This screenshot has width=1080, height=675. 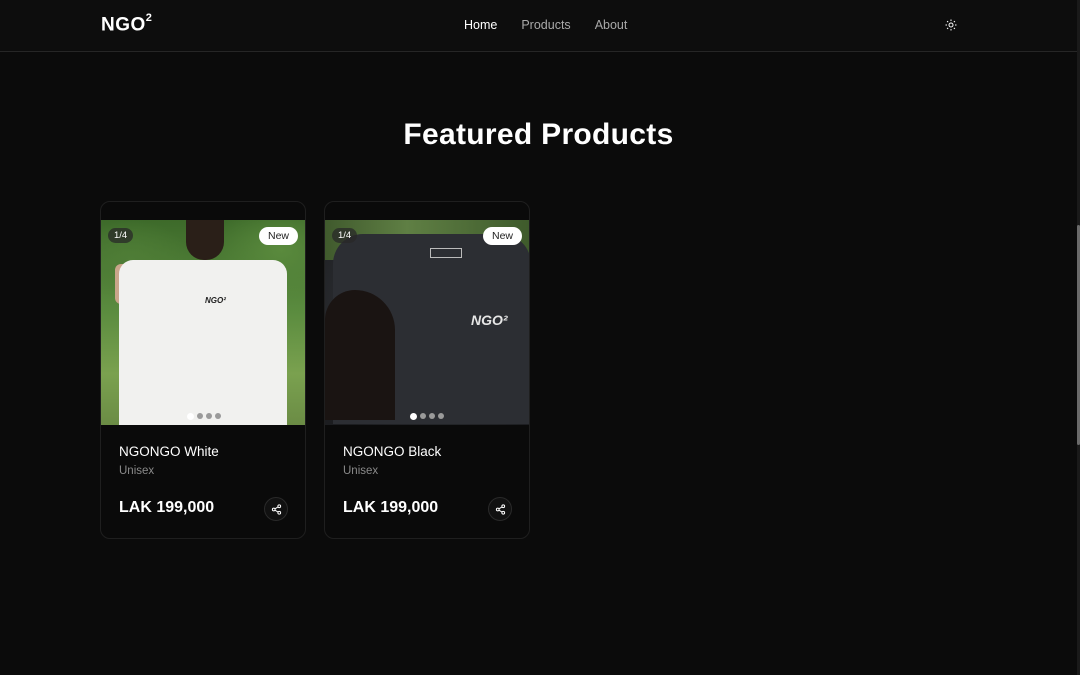 What do you see at coordinates (149, 18) in the screenshot?
I see `logo-superscript: 2` at bounding box center [149, 18].